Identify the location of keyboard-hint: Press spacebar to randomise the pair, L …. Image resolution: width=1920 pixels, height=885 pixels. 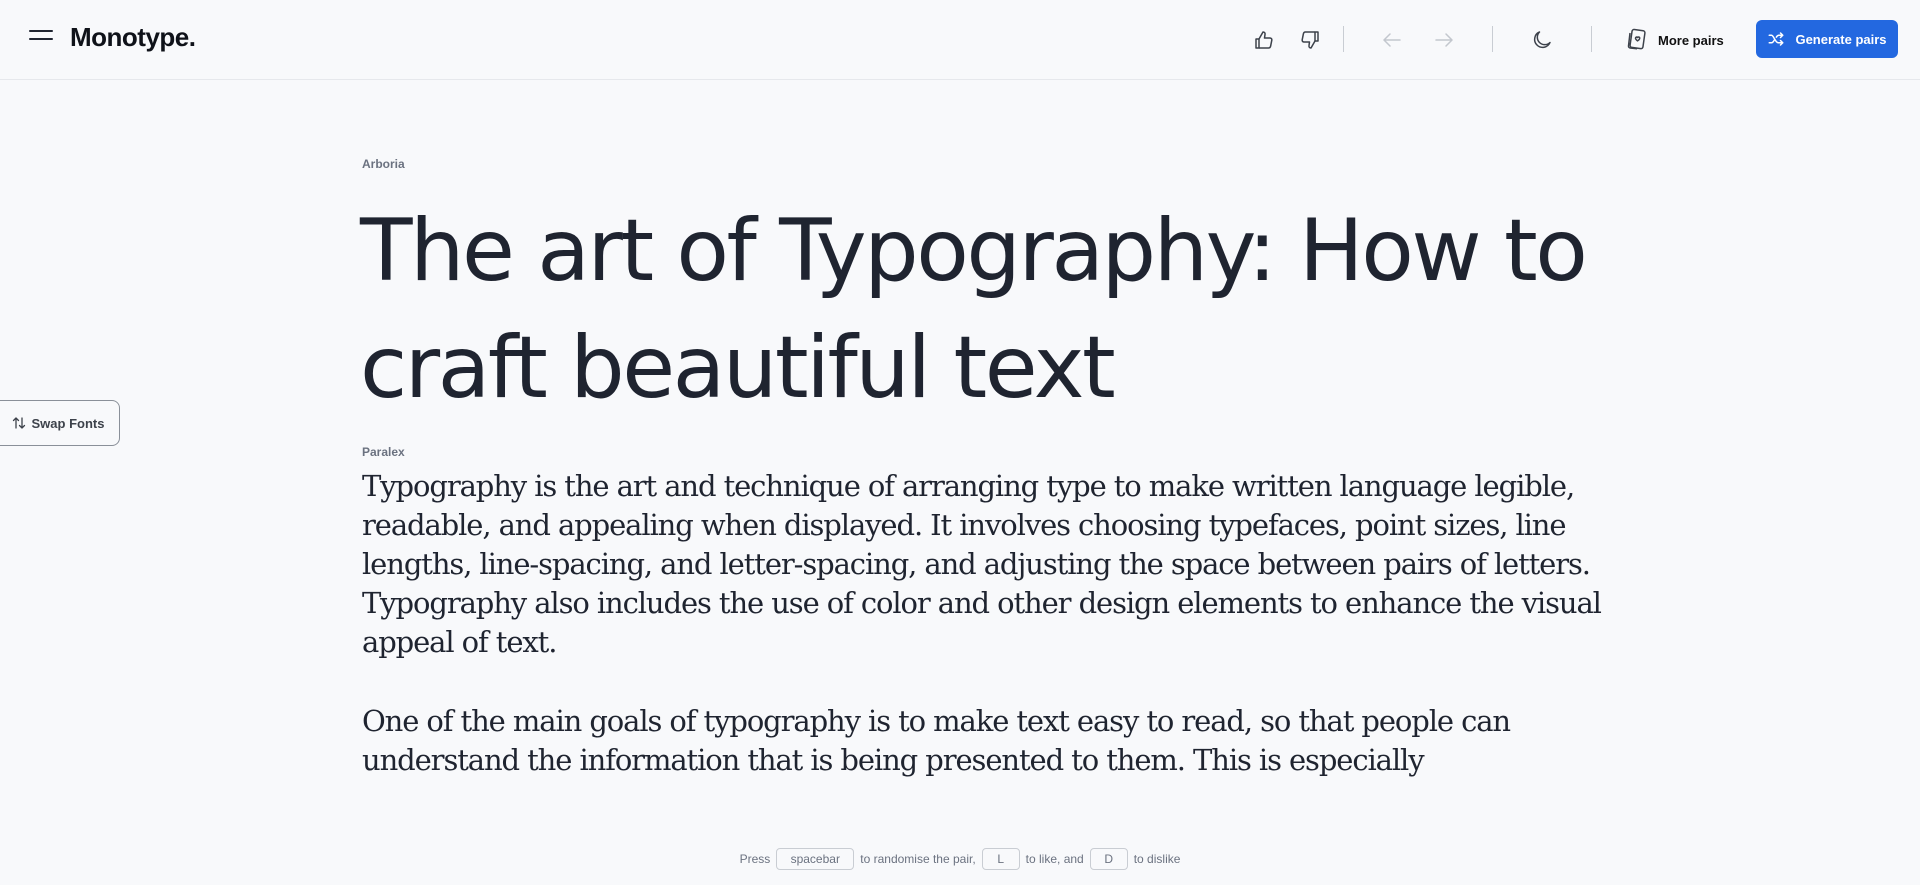
(960, 859).